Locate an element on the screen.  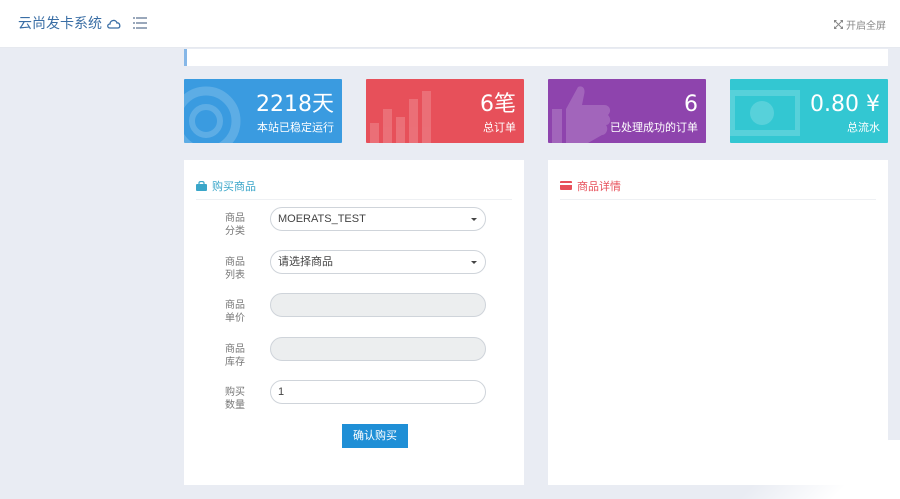
menu-toggle-icon is located at coordinates (140, 23).